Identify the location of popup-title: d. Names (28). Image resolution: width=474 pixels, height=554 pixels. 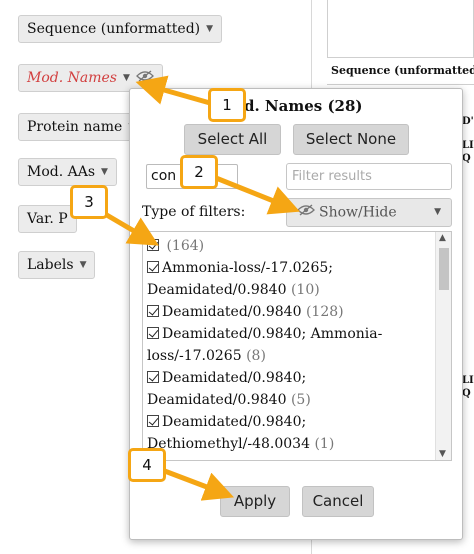
(303, 106).